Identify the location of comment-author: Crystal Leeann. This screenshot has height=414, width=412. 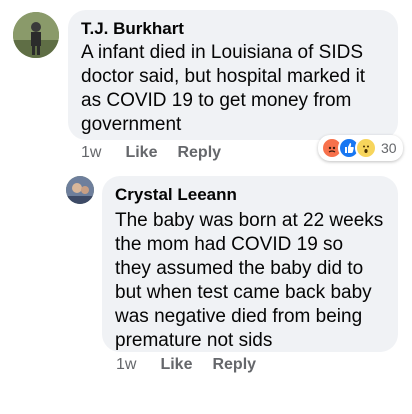
(249, 195).